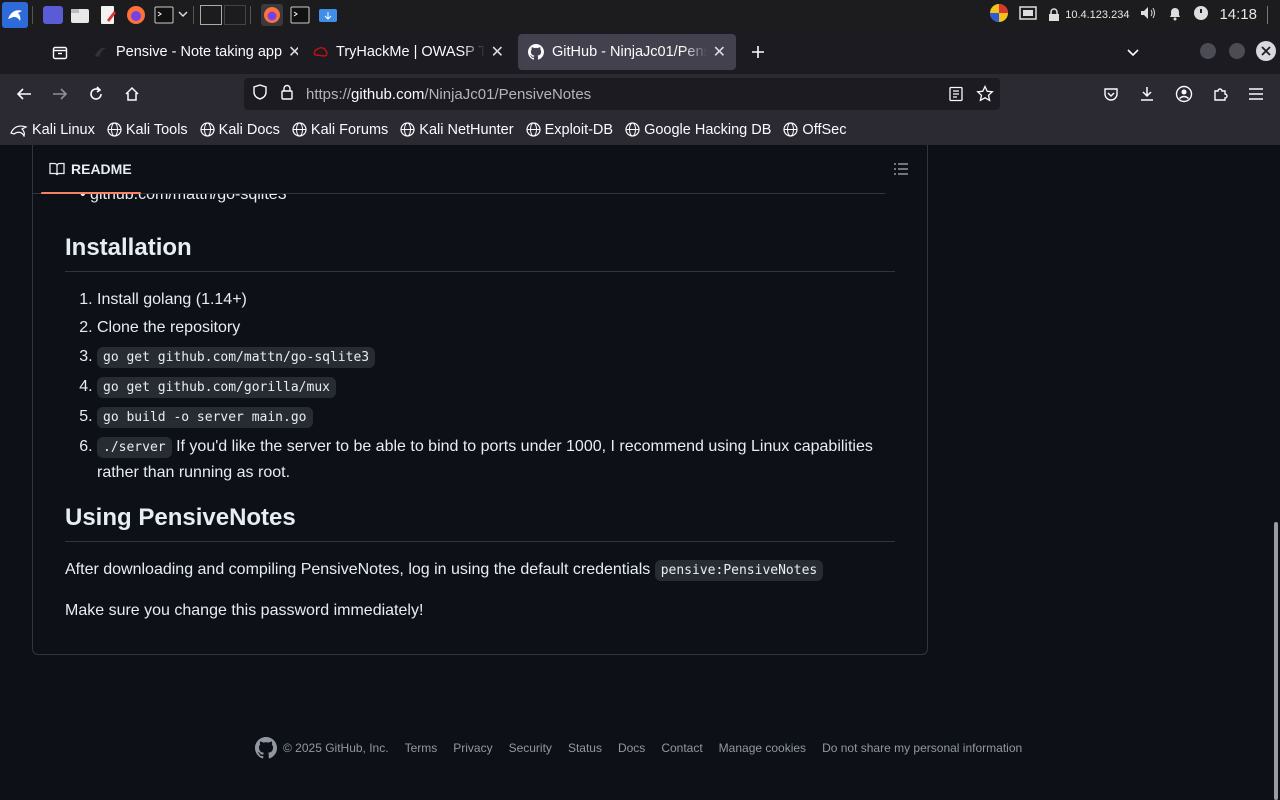 The height and width of the screenshot is (800, 1280). I want to click on list-item: go get github.com/mattn/go-sqlite3, so click(496, 357).